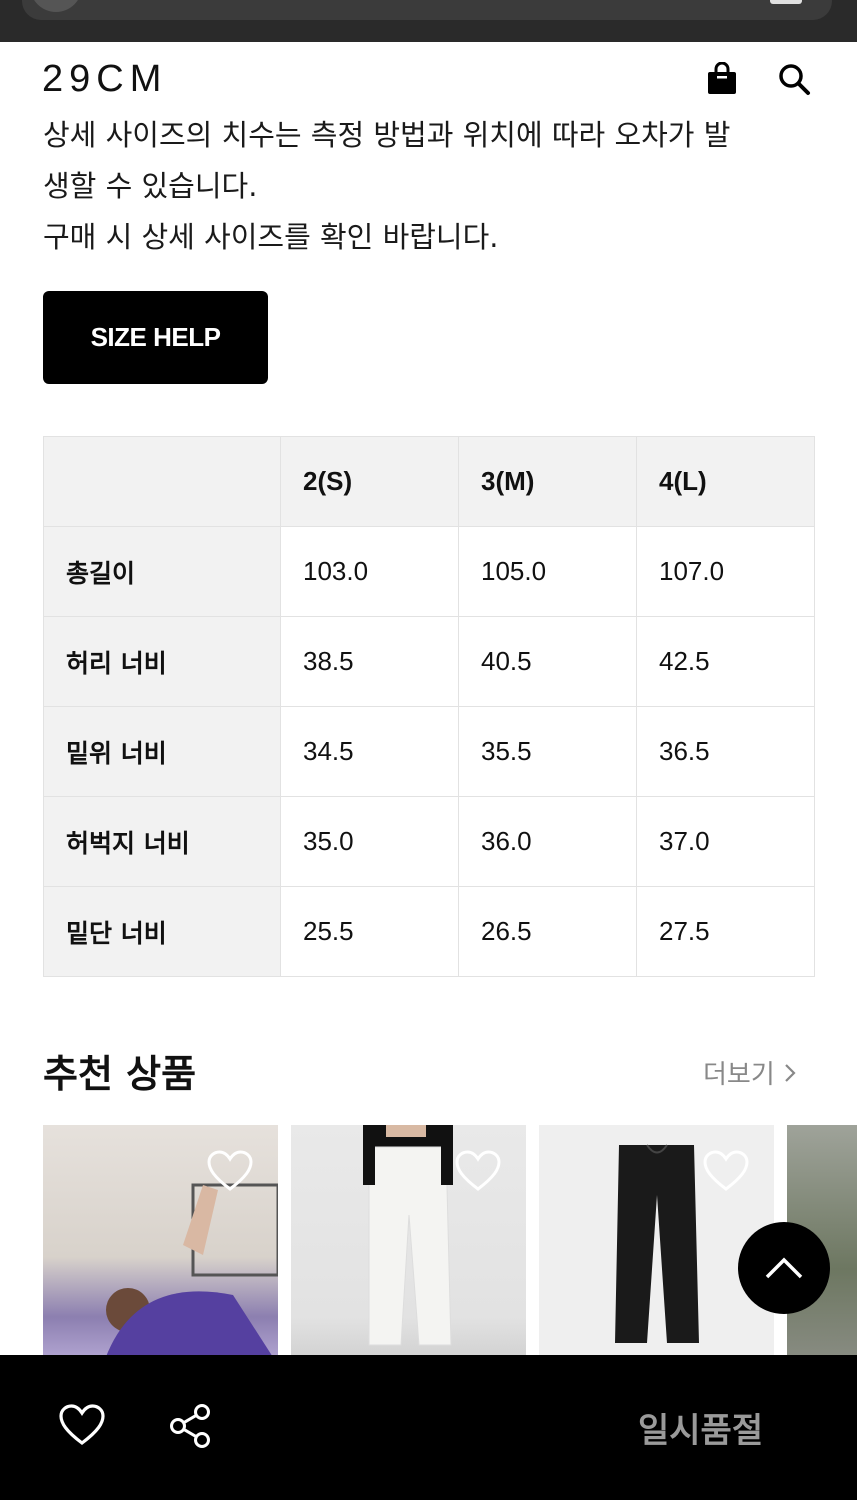 The image size is (857, 1500). Describe the element at coordinates (725, 931) in the screenshot. I see `table-cell: 27.5` at that location.